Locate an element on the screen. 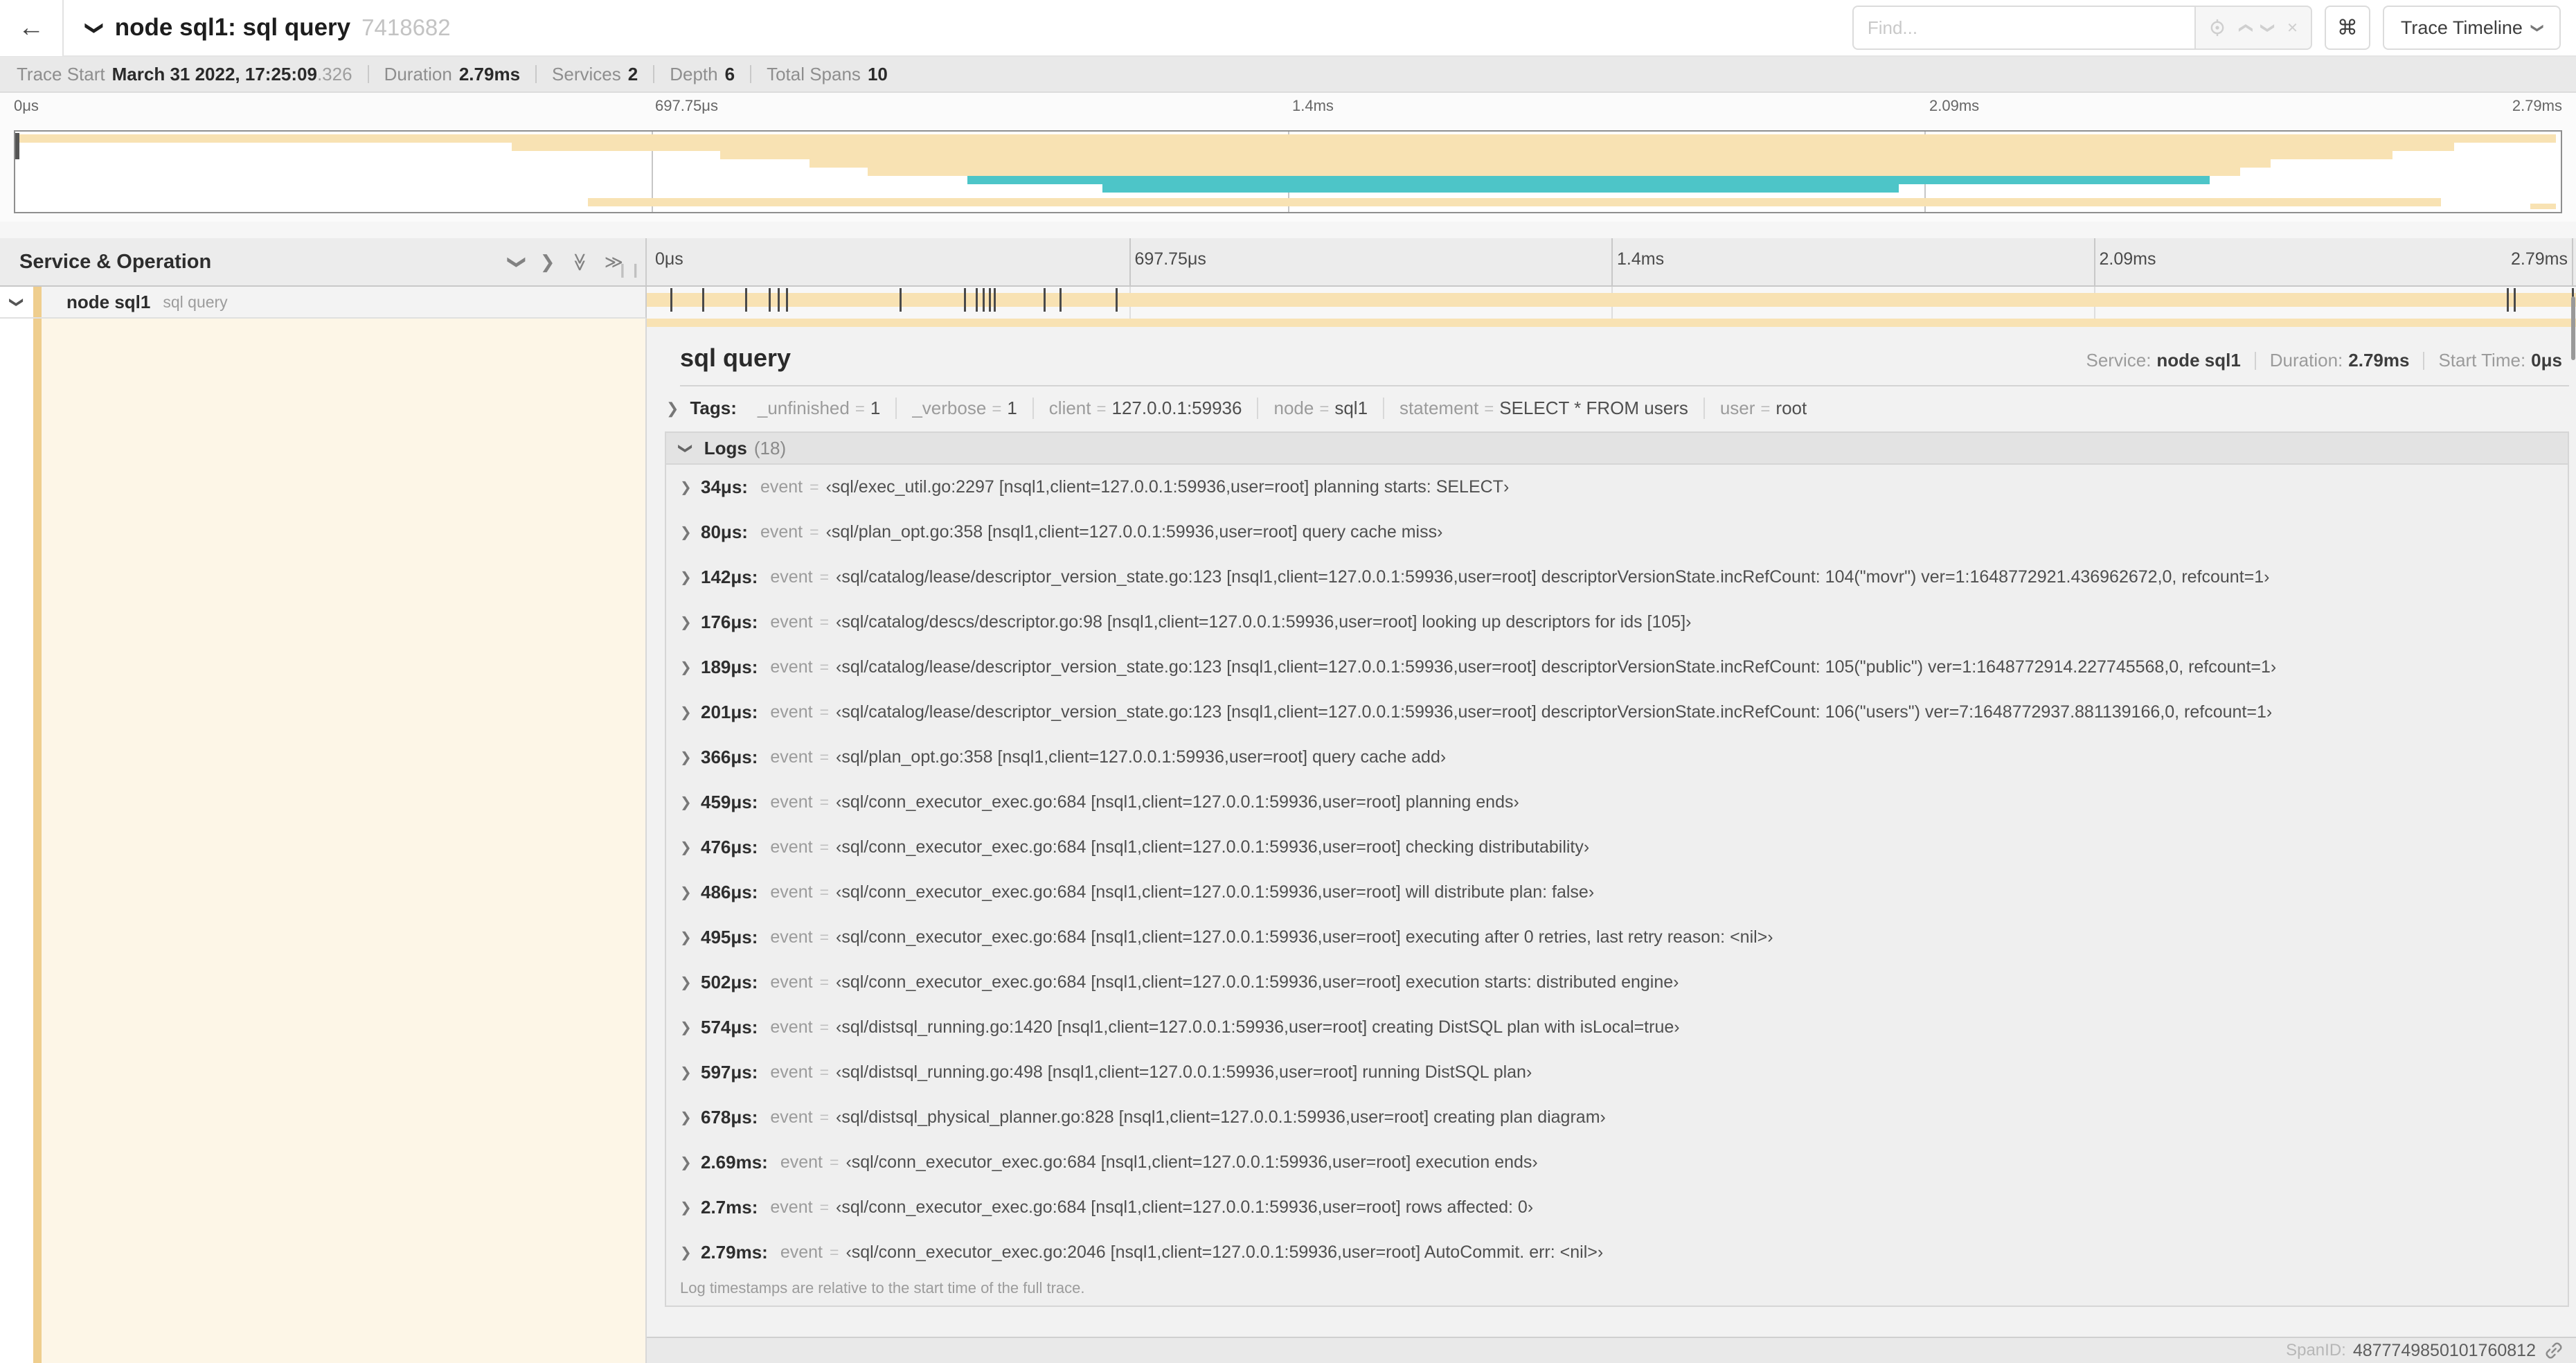 This screenshot has height=1363, width=2576. locate-icon is located at coordinates (2217, 28).